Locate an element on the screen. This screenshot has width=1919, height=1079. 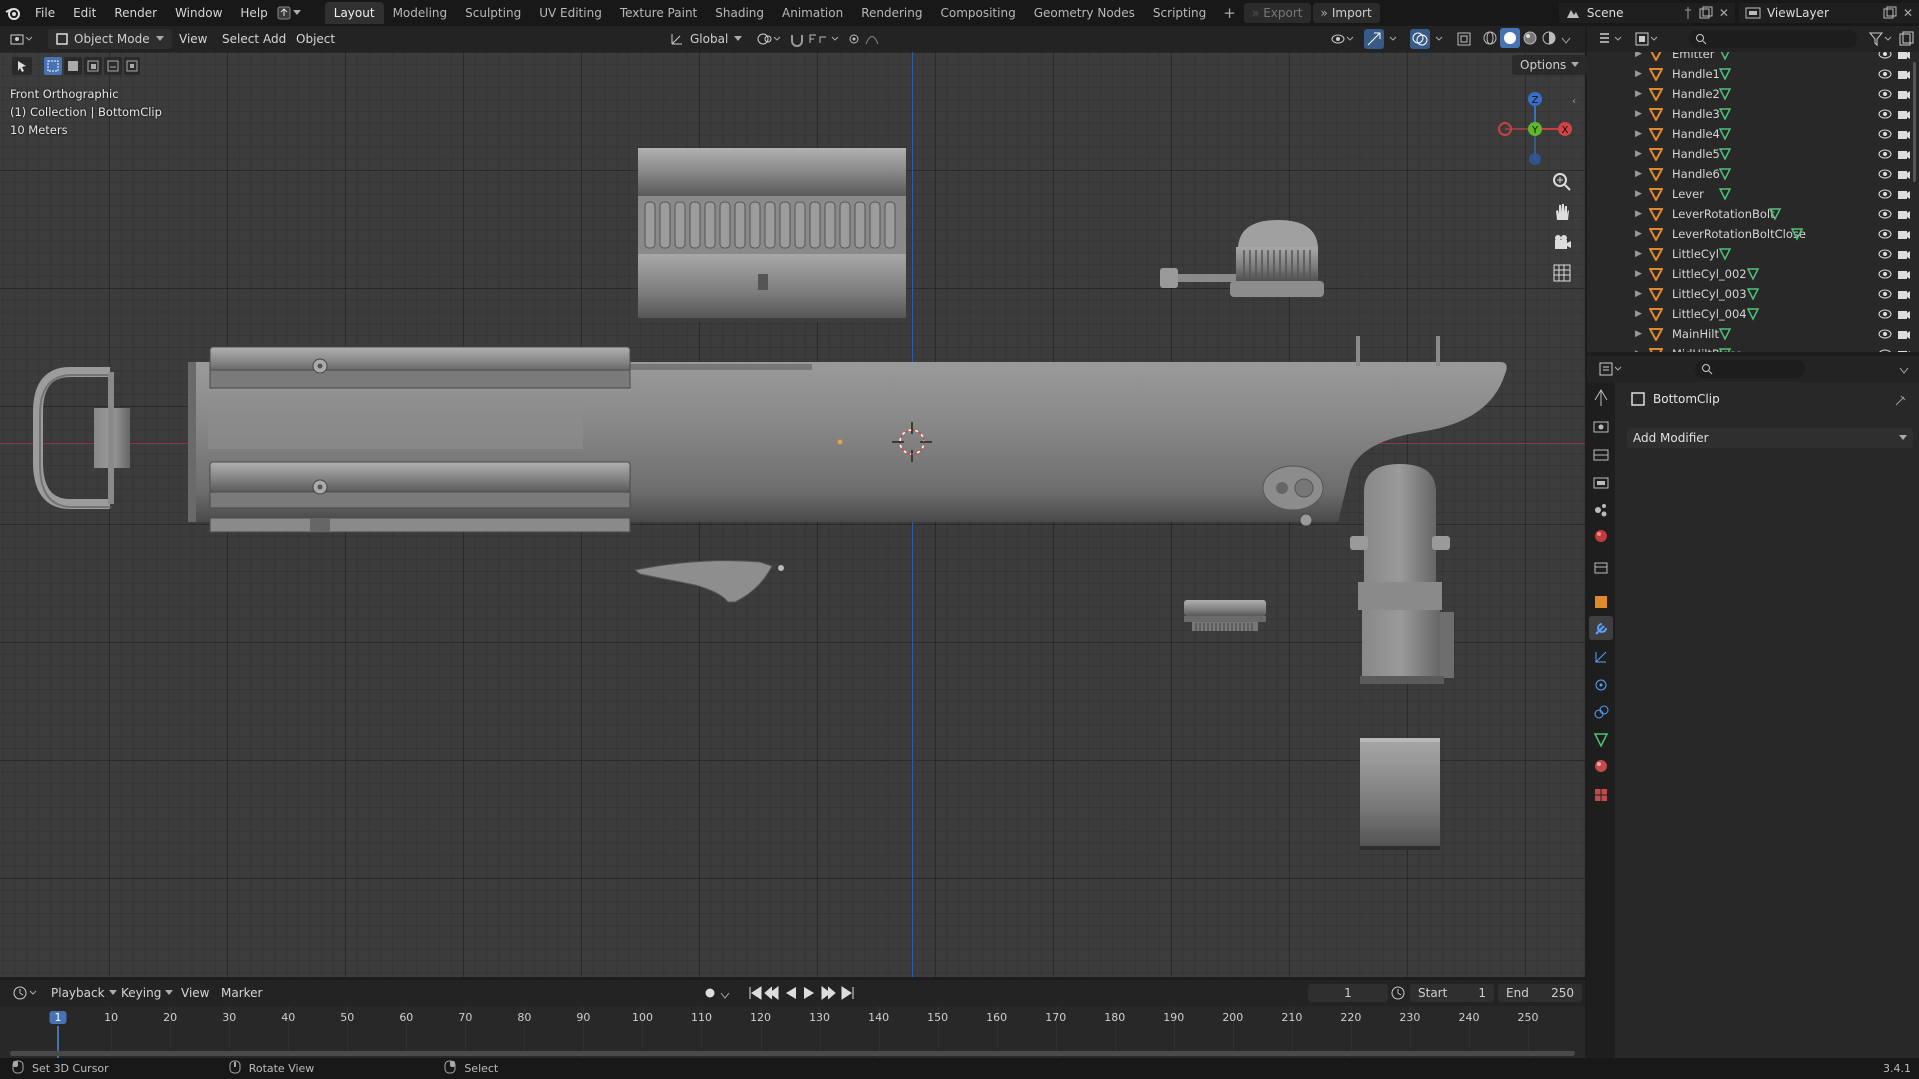
menu-object: Object is located at coordinates (315, 39).